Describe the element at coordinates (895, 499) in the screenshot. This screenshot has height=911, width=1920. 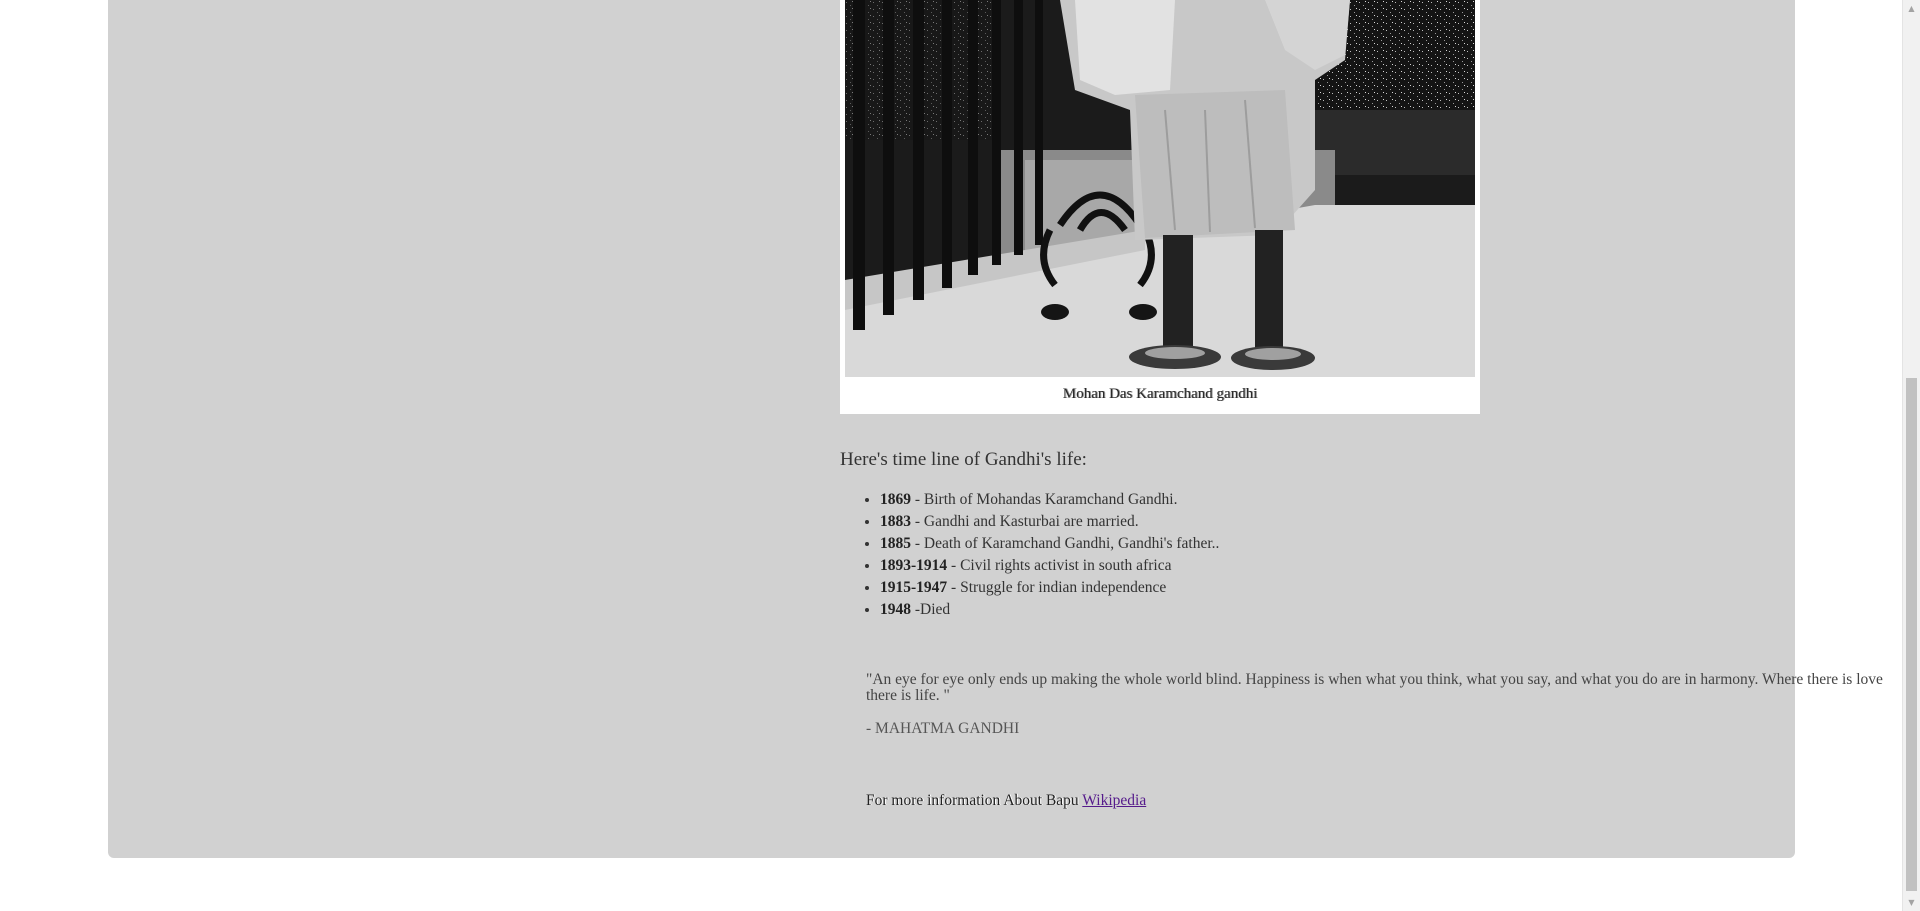
I see `timeline-year: 1869` at that location.